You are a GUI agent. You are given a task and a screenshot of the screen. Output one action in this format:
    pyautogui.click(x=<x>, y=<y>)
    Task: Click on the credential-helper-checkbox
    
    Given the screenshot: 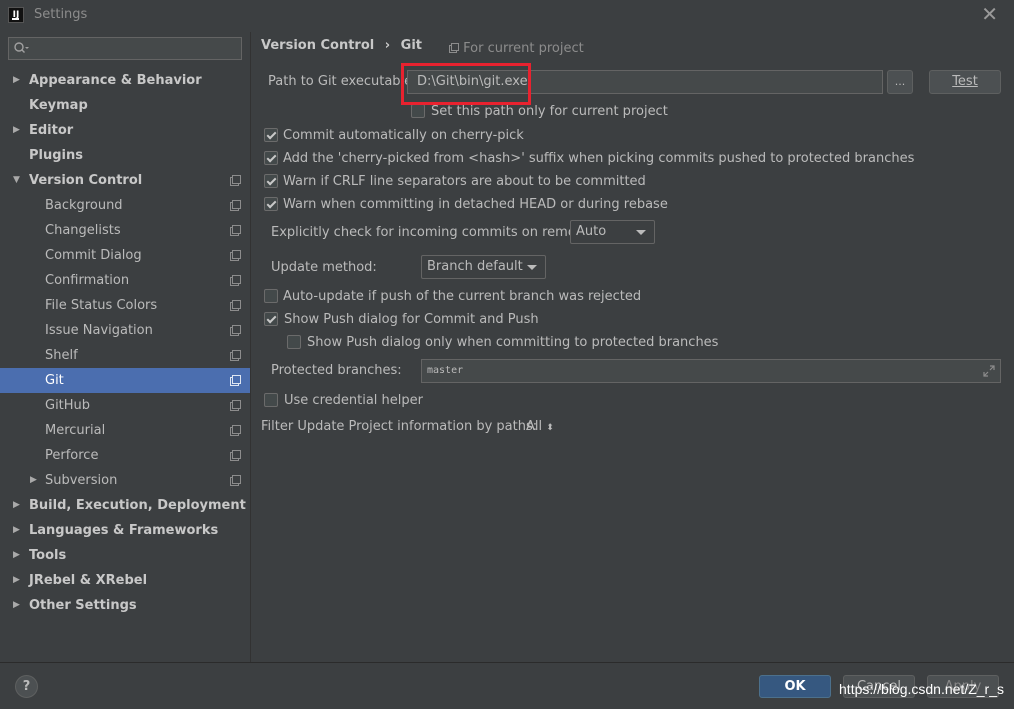 What is the action you would take?
    pyautogui.click(x=271, y=400)
    